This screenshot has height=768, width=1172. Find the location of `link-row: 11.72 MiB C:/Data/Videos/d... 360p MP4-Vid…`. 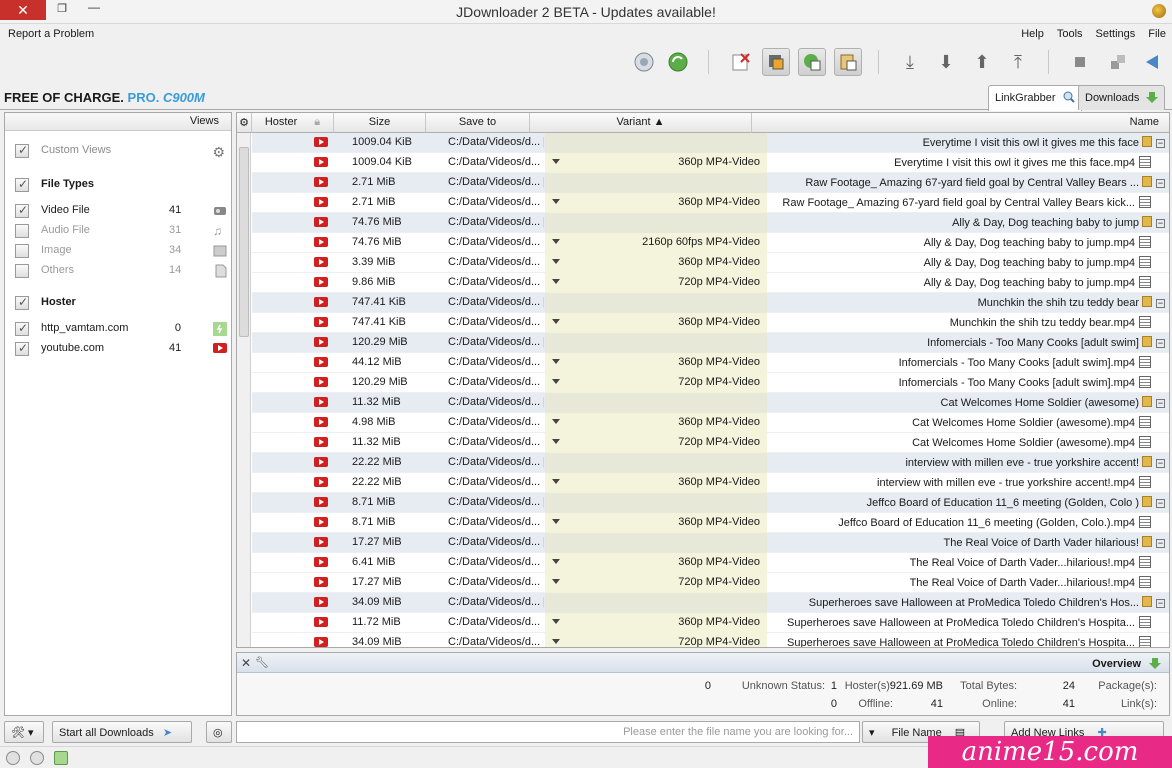

link-row: 11.72 MiB C:/Data/Videos/d... 360p MP4-Vid… is located at coordinates (710, 623).